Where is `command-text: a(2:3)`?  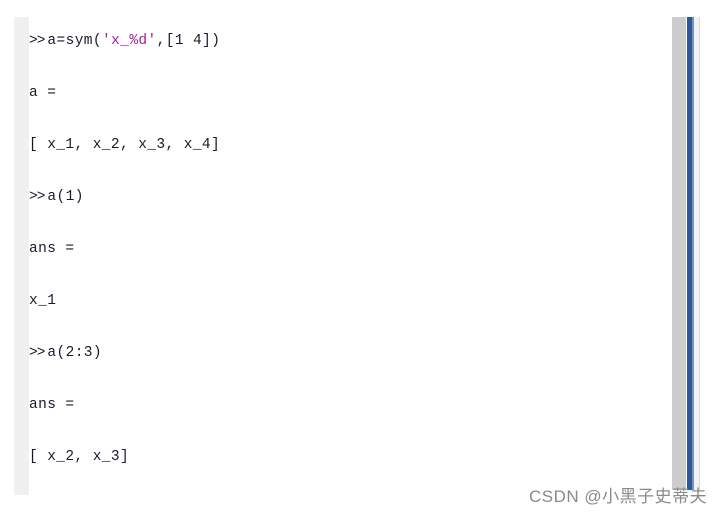 command-text: a(2:3) is located at coordinates (75, 353).